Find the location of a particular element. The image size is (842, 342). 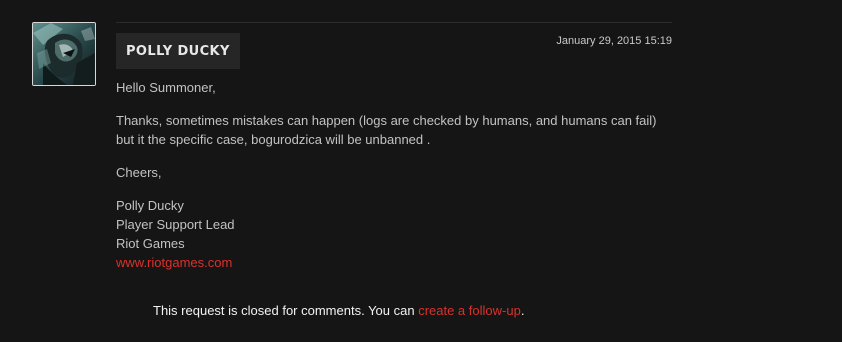

create-follow-up-link: create a follow-up is located at coordinates (469, 310).